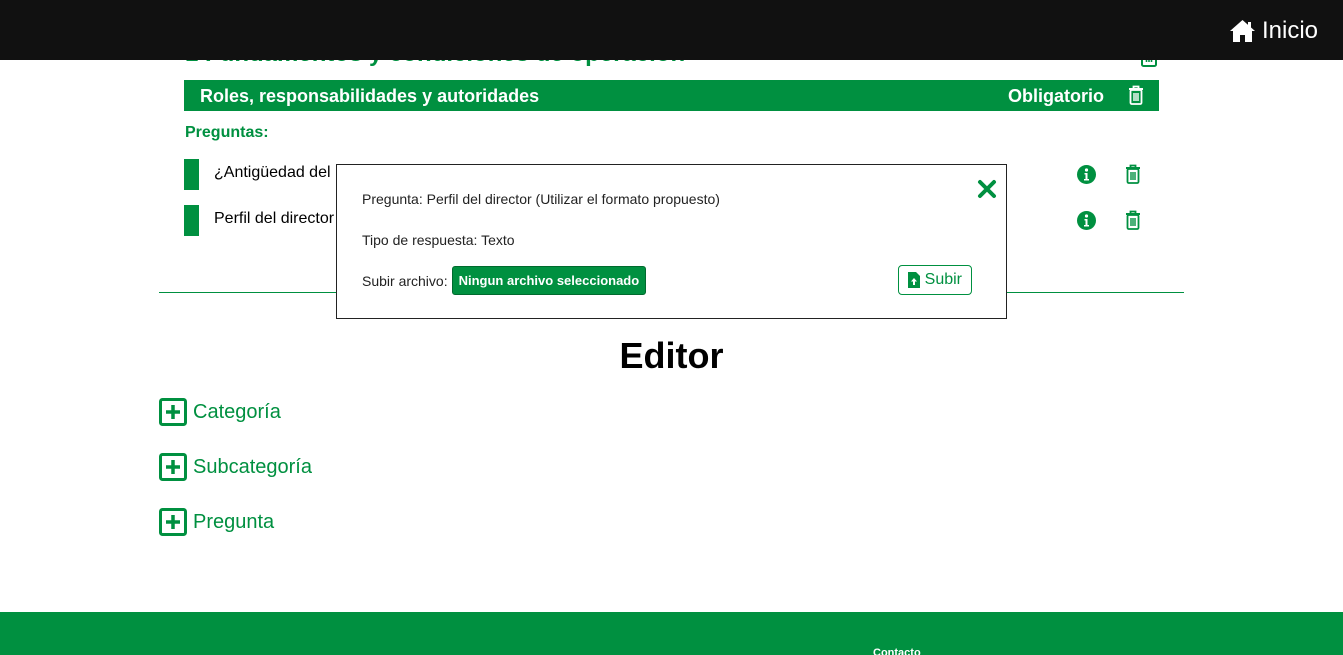 The height and width of the screenshot is (655, 1343). I want to click on editor-title: Editor, so click(671, 355).